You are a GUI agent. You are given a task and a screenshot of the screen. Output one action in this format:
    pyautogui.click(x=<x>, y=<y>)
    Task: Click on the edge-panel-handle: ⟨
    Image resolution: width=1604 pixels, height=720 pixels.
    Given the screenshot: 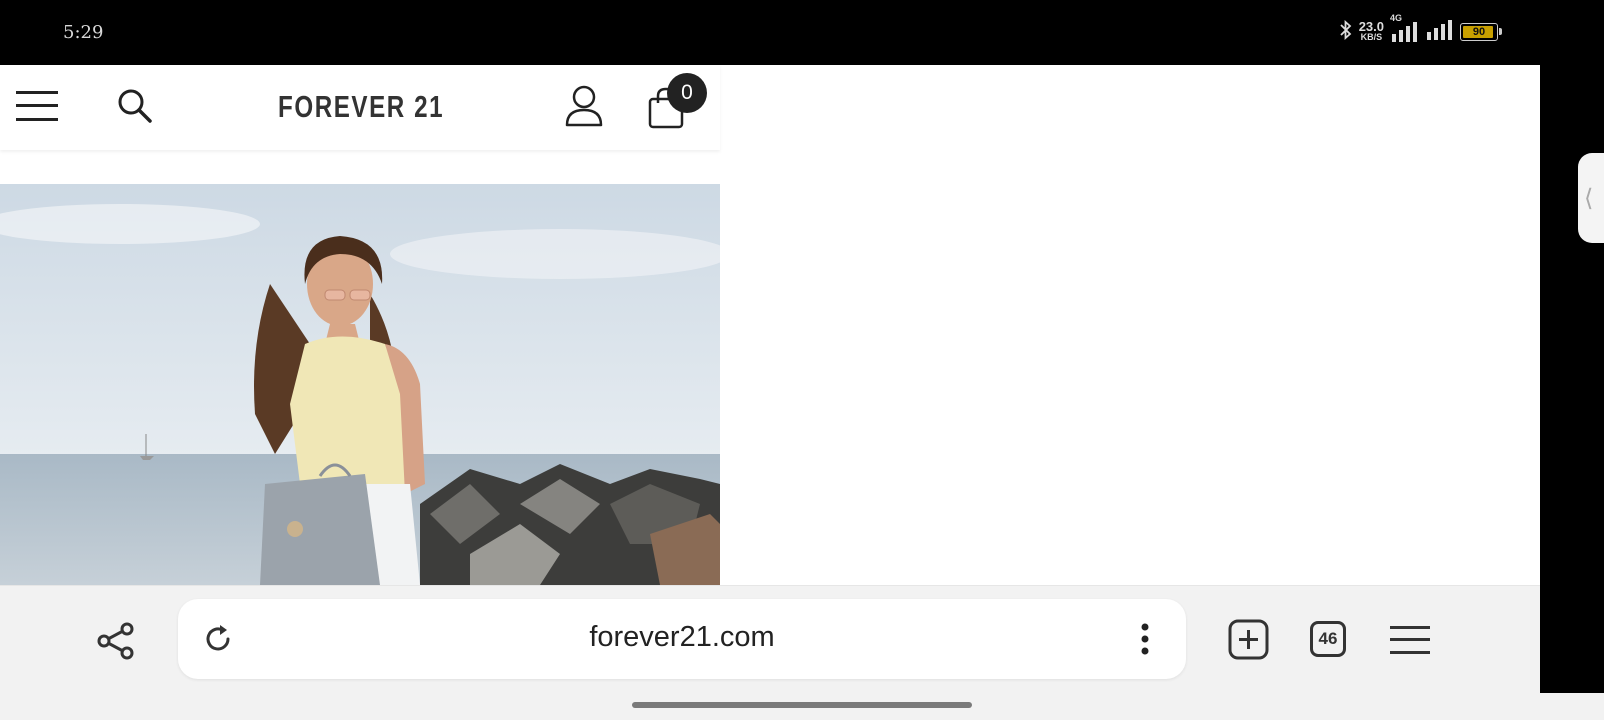 What is the action you would take?
    pyautogui.click(x=1591, y=198)
    